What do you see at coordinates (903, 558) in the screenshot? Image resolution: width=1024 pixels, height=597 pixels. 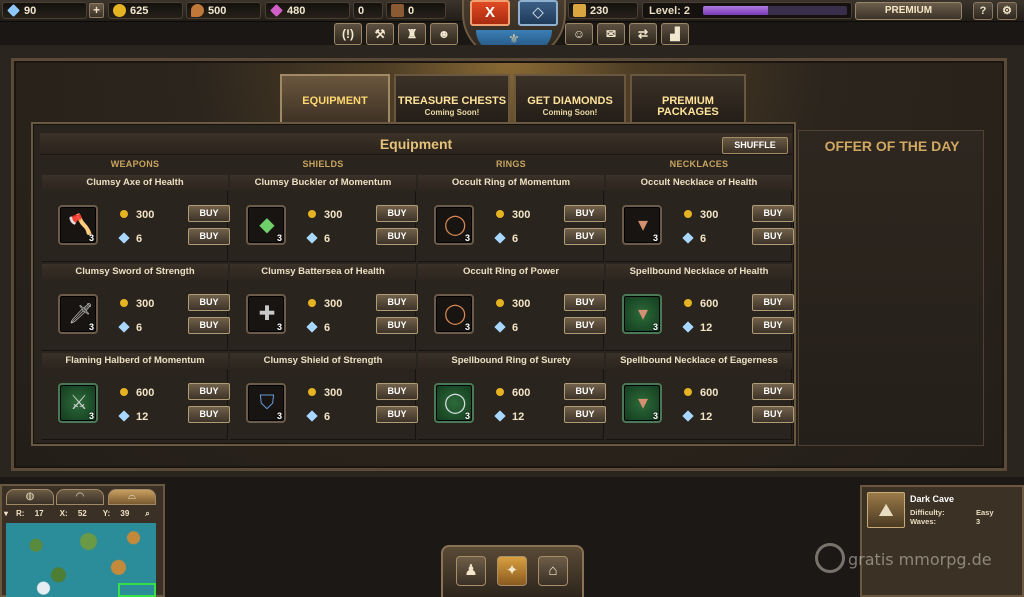 I see `watermark: gratis mmorpg.de` at bounding box center [903, 558].